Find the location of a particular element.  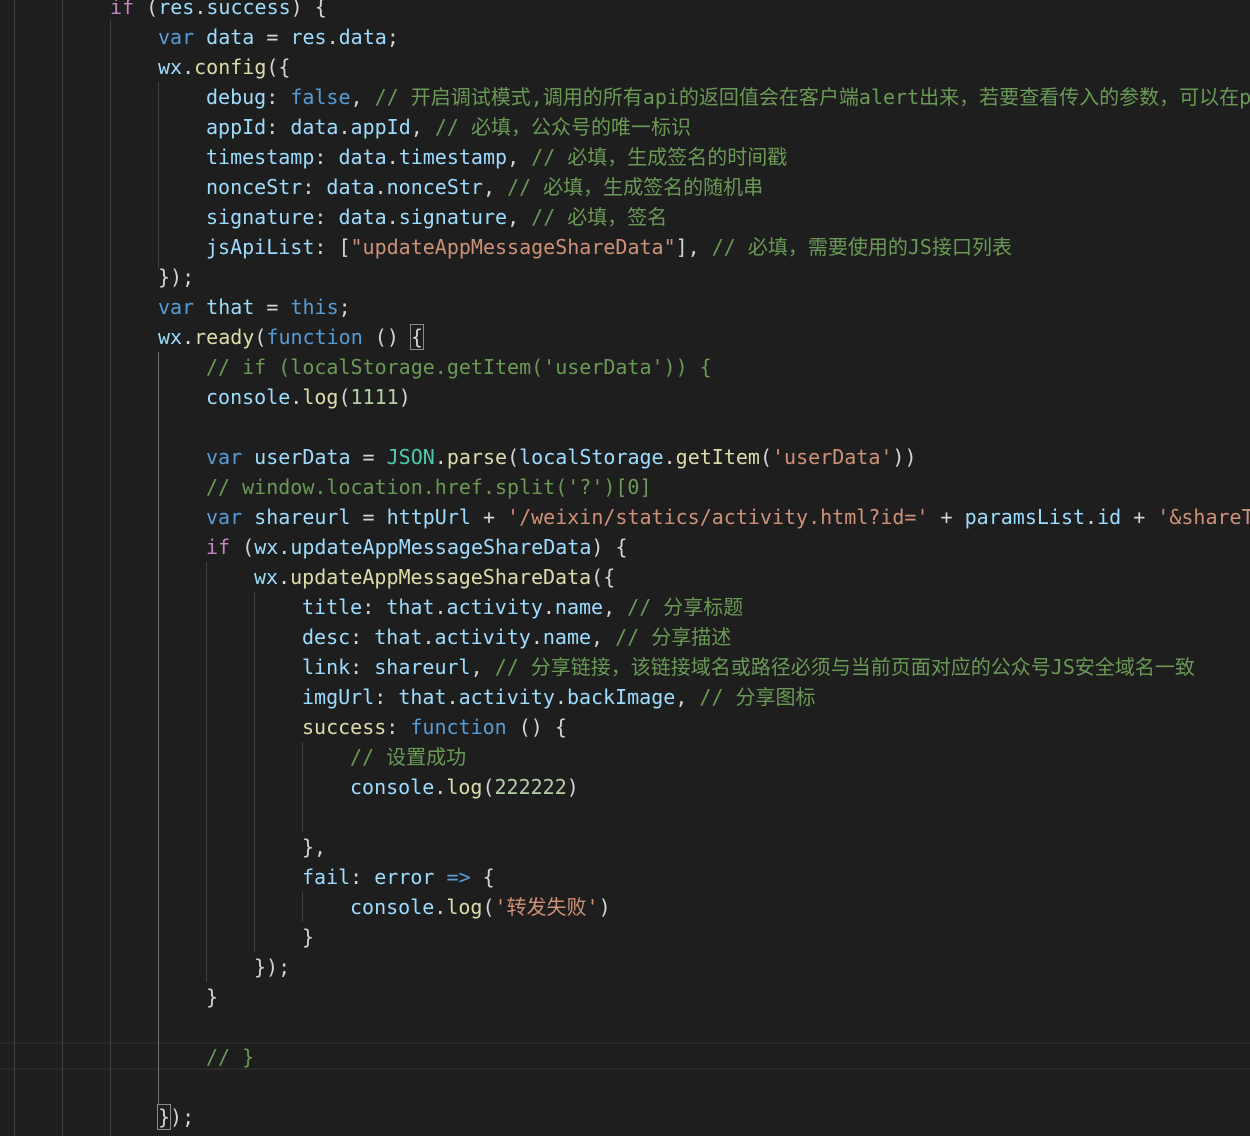

code-line: fail: error => { is located at coordinates (398, 877).